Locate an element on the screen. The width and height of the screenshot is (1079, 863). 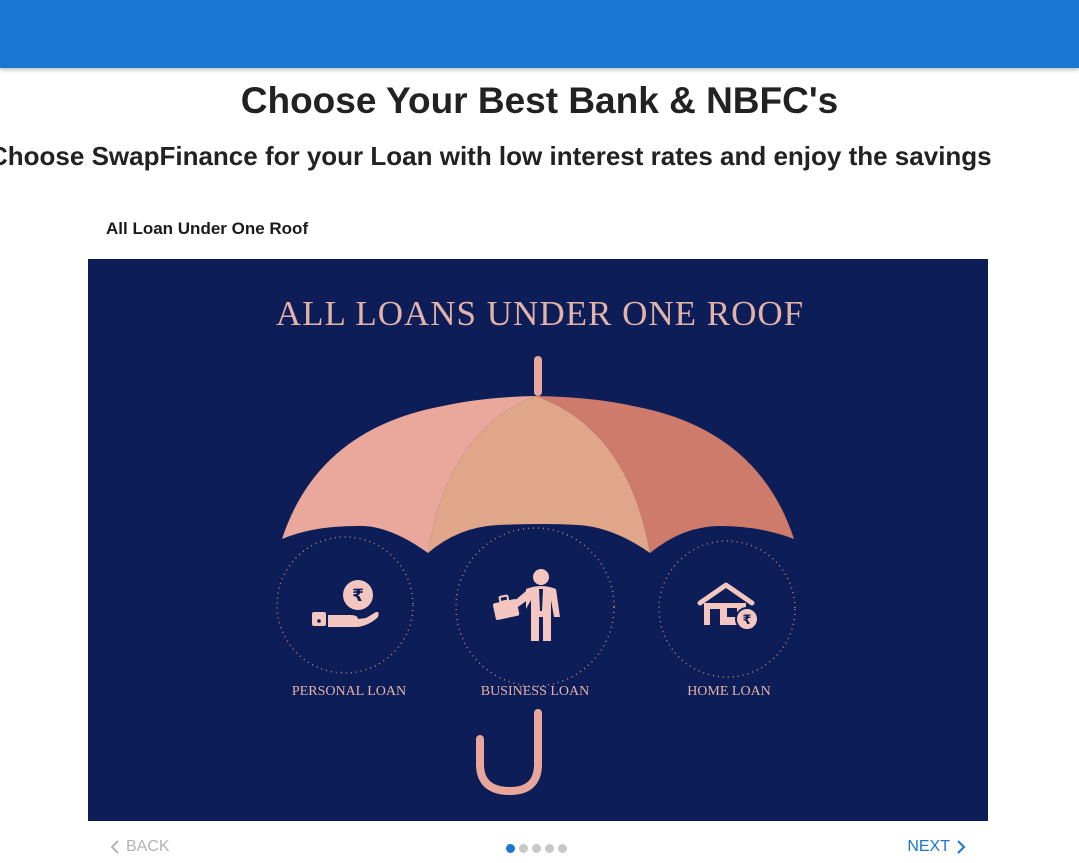
business-loan-label: BUSINESS LOAN is located at coordinates (535, 691).